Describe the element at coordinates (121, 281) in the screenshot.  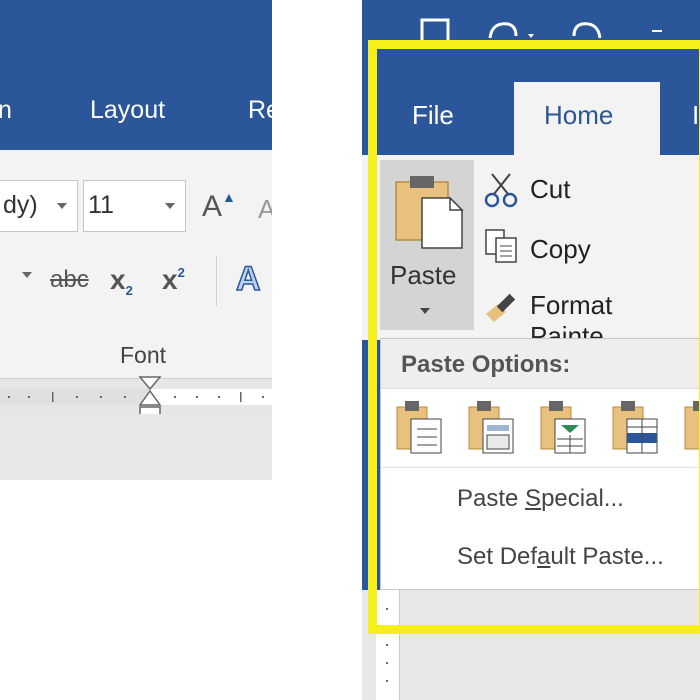
I see `subscript-icon: x2` at that location.